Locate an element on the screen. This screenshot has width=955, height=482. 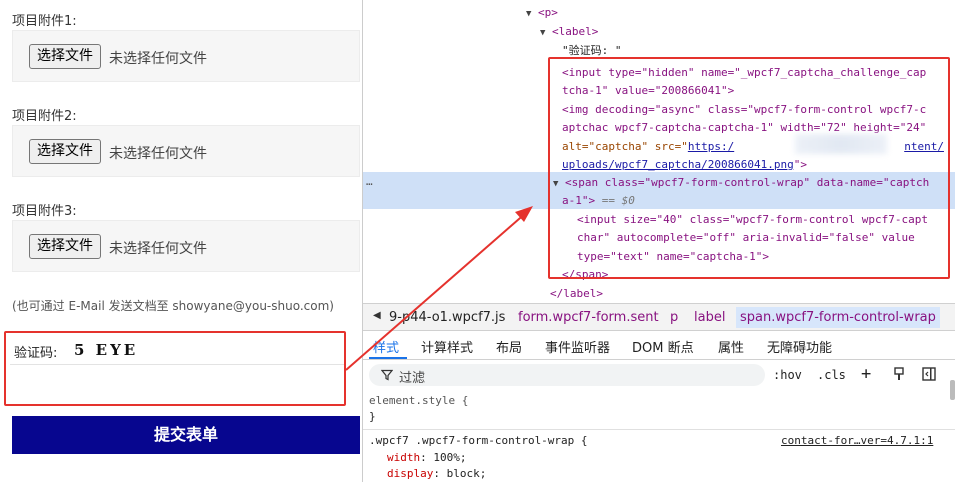
new-rule-plus-icon: + is located at coordinates (866, 374).